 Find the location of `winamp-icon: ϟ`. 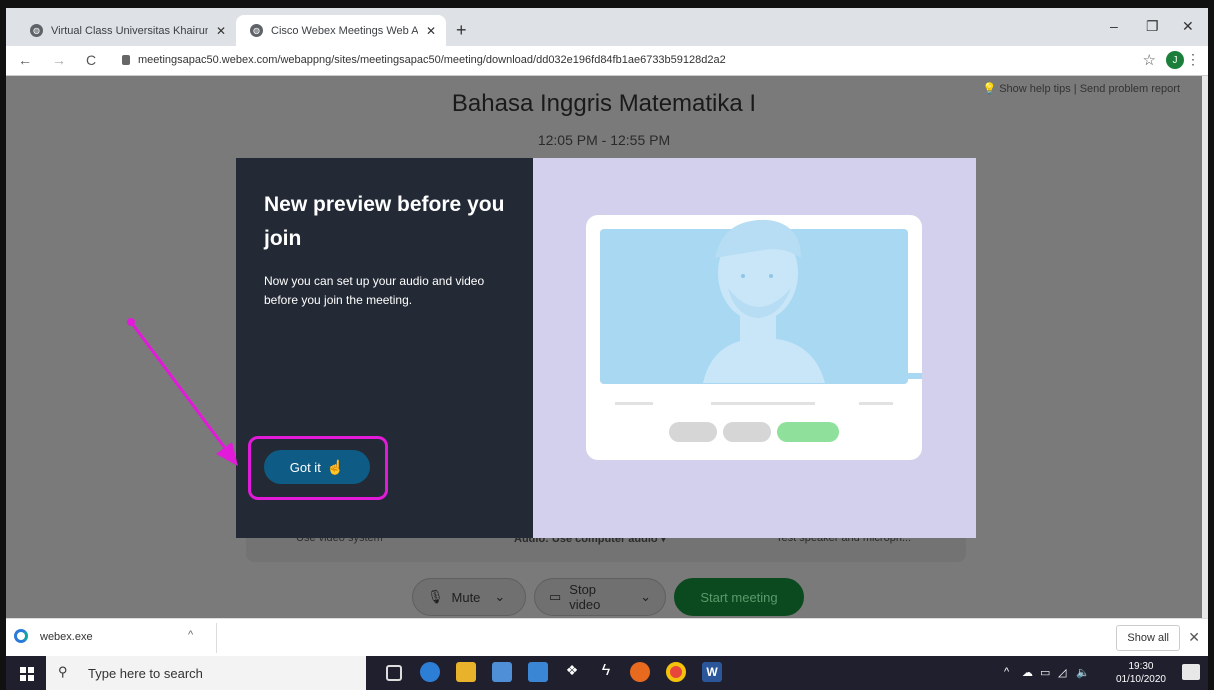

winamp-icon: ϟ is located at coordinates (606, 672).